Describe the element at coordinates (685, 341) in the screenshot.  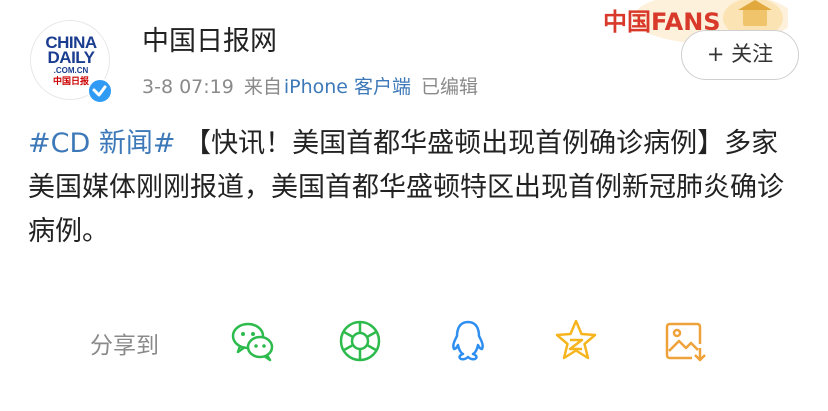
I see `save-image-icon` at that location.